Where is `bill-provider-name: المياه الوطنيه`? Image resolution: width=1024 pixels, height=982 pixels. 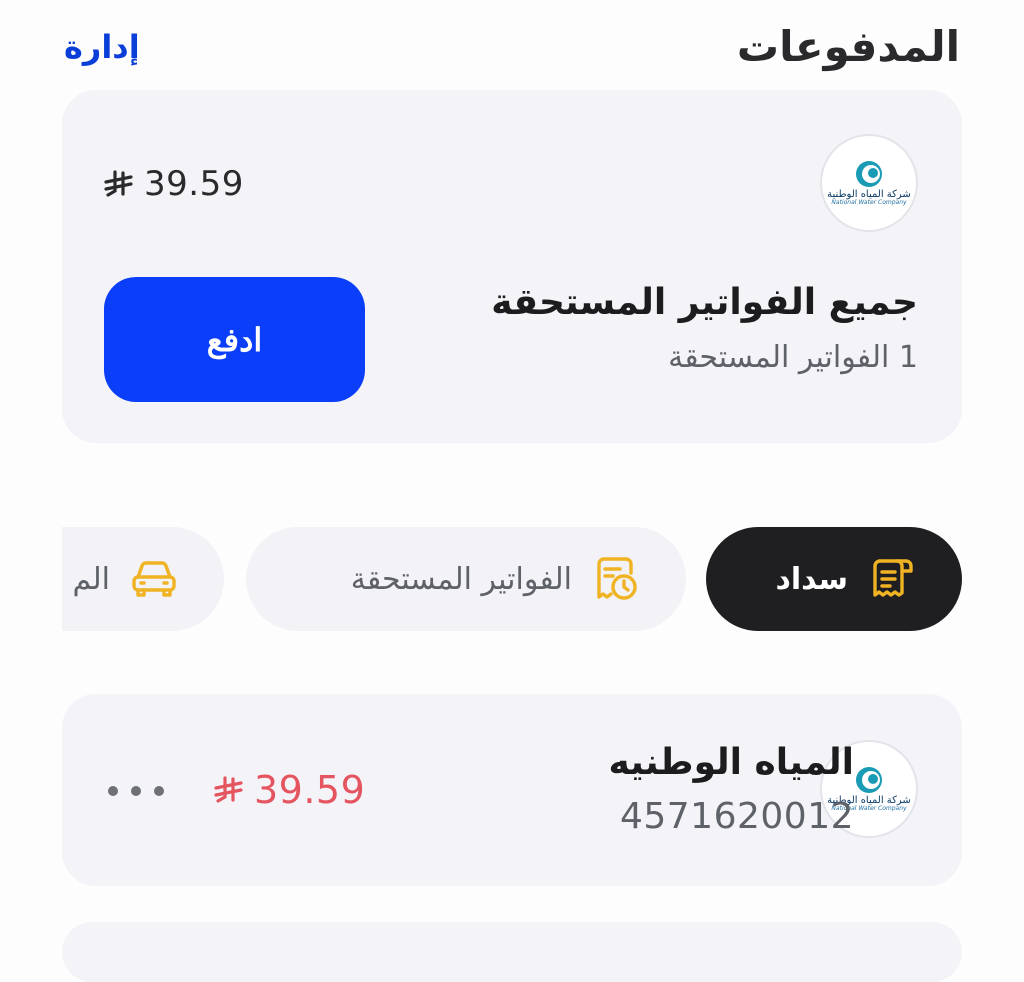
bill-provider-name: المياه الوطنيه is located at coordinates (731, 762).